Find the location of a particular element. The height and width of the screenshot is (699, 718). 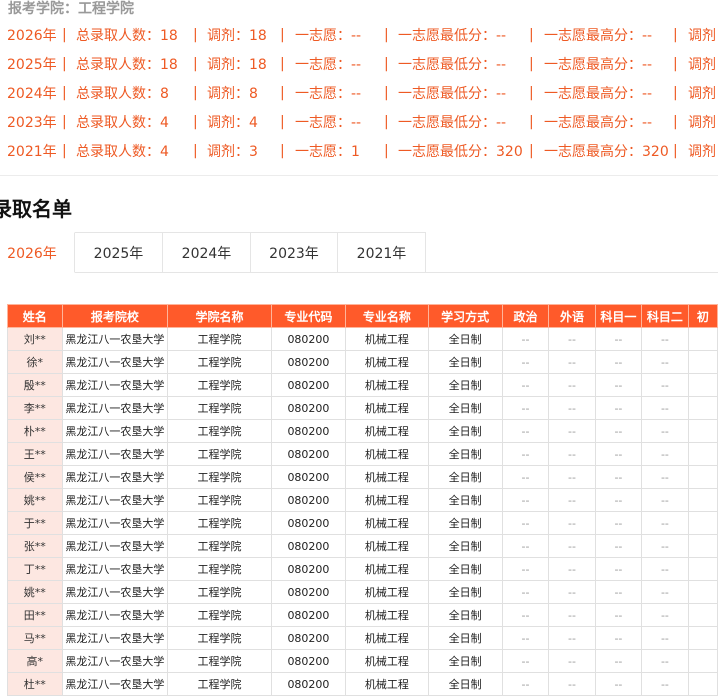

stat-adjust: 调剂：8 is located at coordinates (232, 93).